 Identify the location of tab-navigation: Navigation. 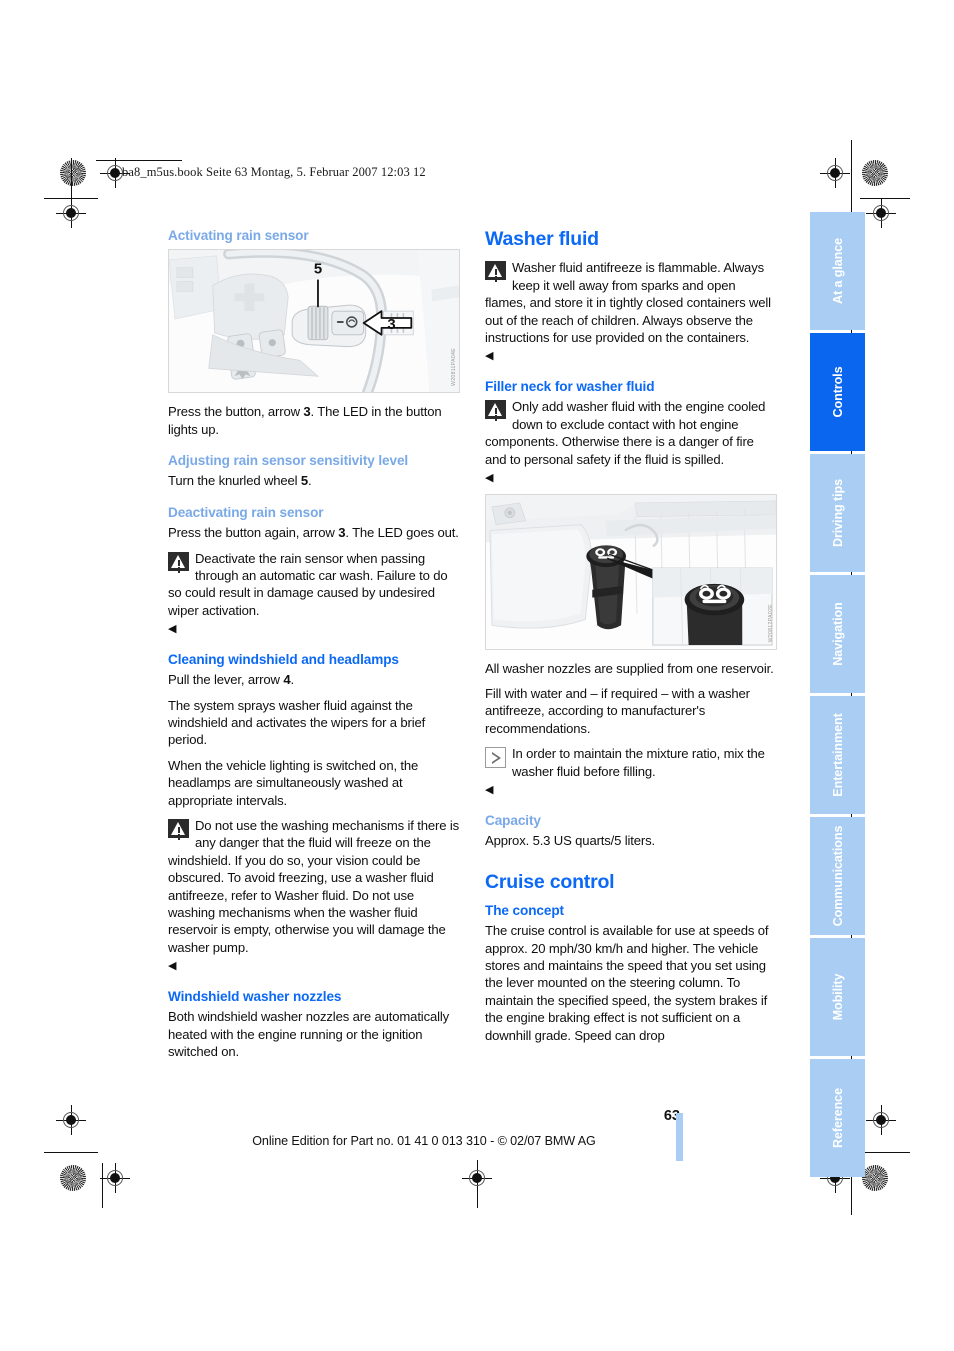
(837, 634).